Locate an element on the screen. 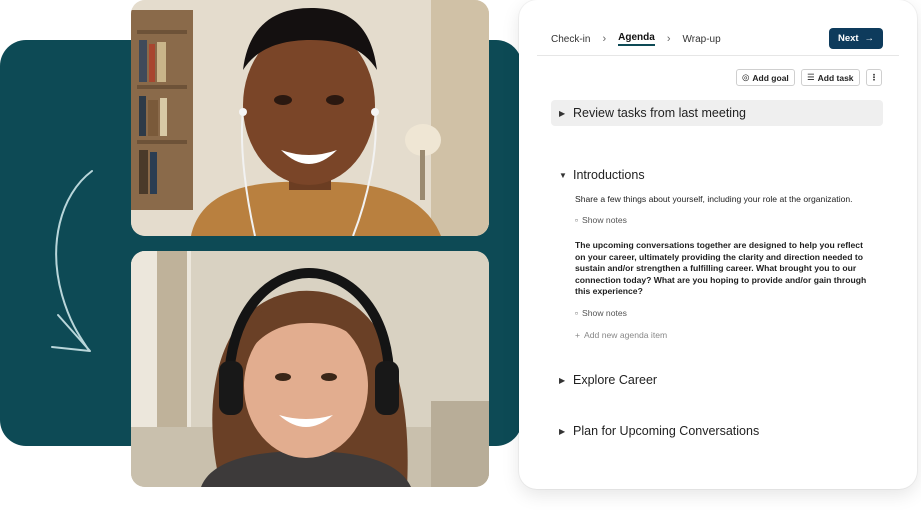  section-title: Review tasks from last meeting is located at coordinates (659, 113).